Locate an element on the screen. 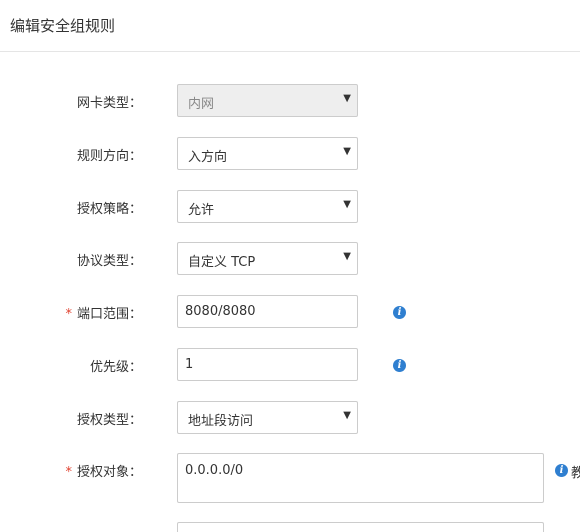 The width and height of the screenshot is (580, 532). policy-label: 授权策略： is located at coordinates (109, 209).